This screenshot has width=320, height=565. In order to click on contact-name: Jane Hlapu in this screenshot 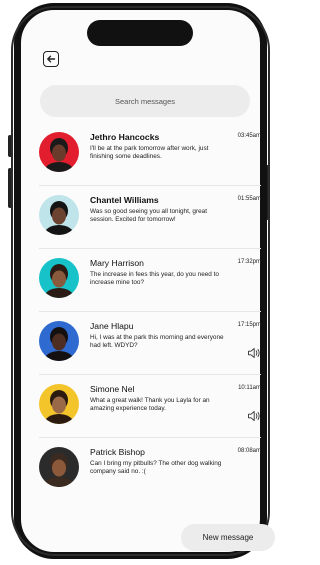, I will do `click(112, 326)`.